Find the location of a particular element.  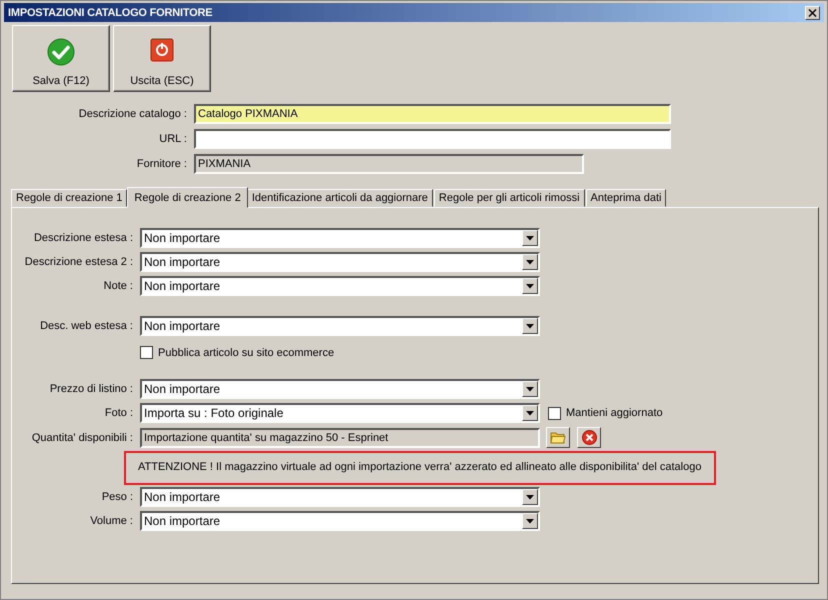

delete-icon is located at coordinates (589, 437).